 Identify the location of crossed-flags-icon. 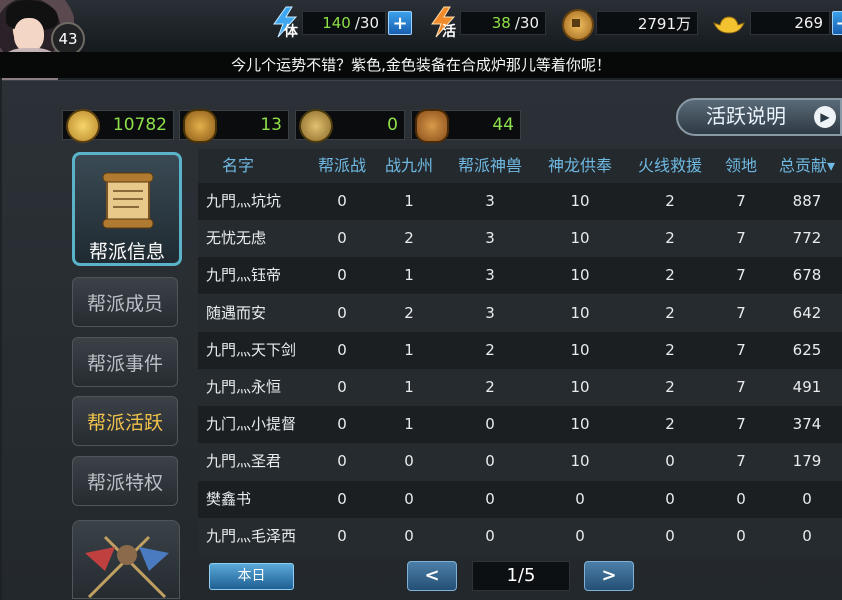
(127, 566).